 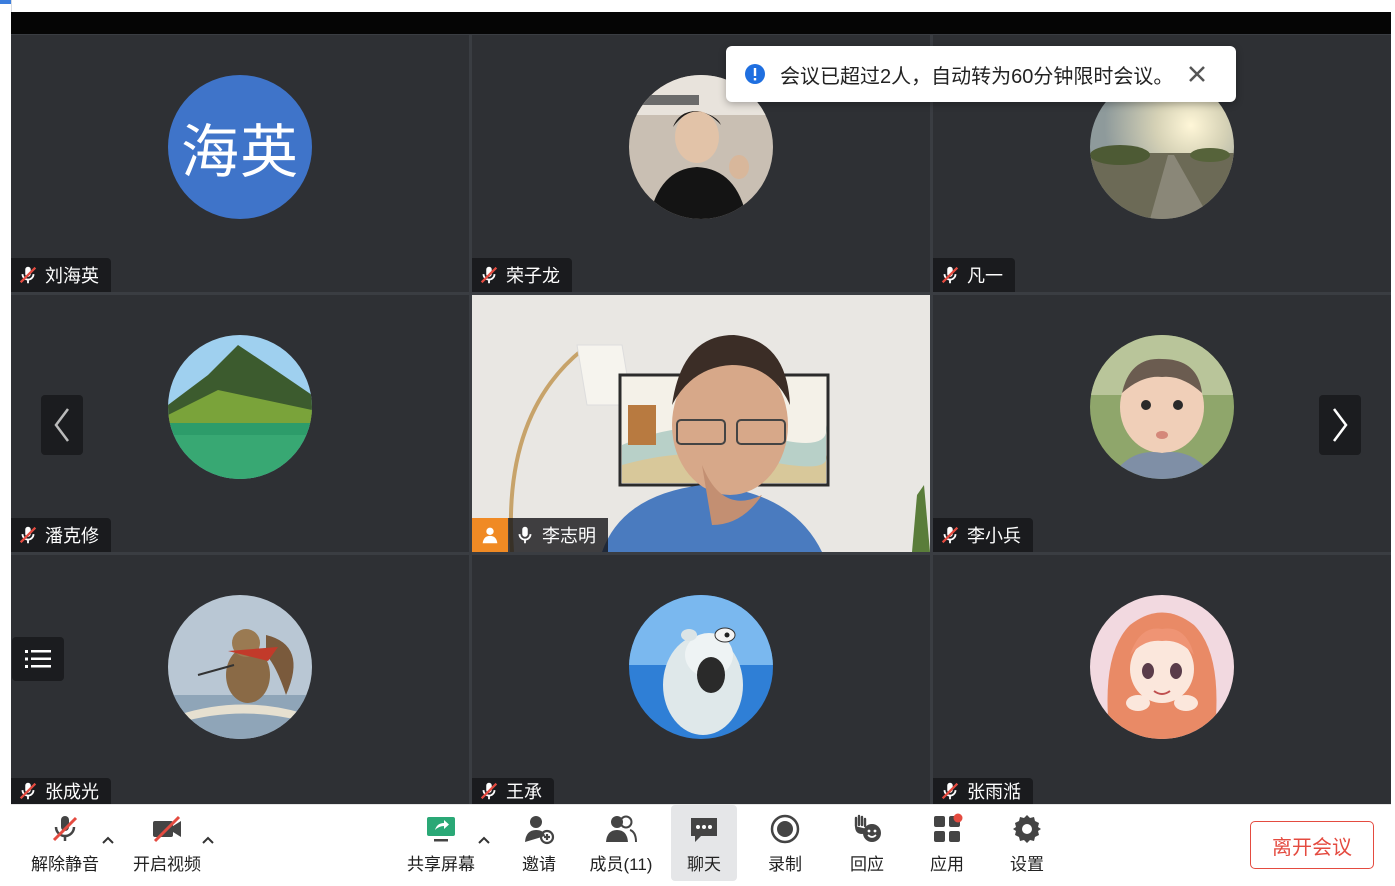 I want to click on chevron-right-icon, so click(x=1340, y=425).